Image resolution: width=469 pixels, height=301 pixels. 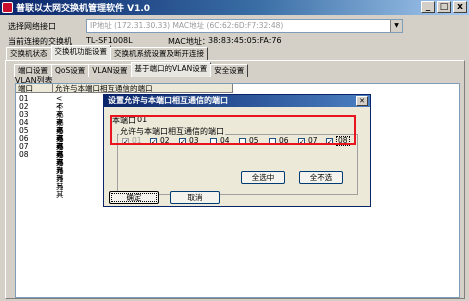 What do you see at coordinates (263, 177) in the screenshot?
I see `select-all-button: 全选中` at bounding box center [263, 177].